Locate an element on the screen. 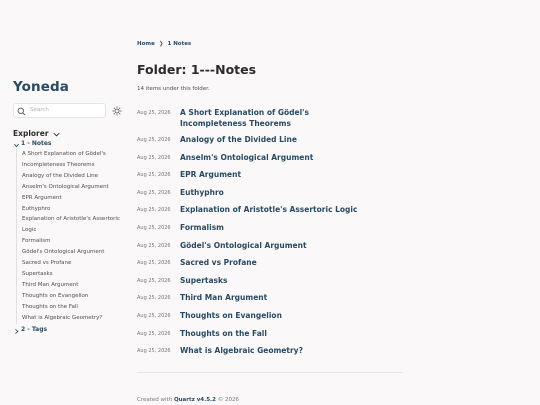 The height and width of the screenshot is (405, 540). note-title-link: Euthyphro is located at coordinates (255, 193).